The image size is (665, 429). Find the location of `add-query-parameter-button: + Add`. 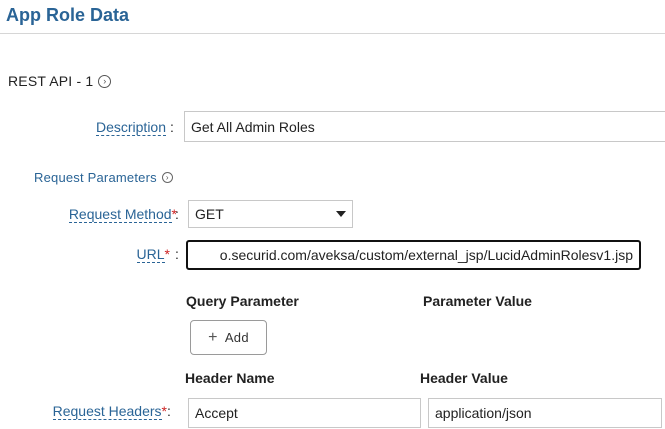

add-query-parameter-button: + Add is located at coordinates (228, 337).